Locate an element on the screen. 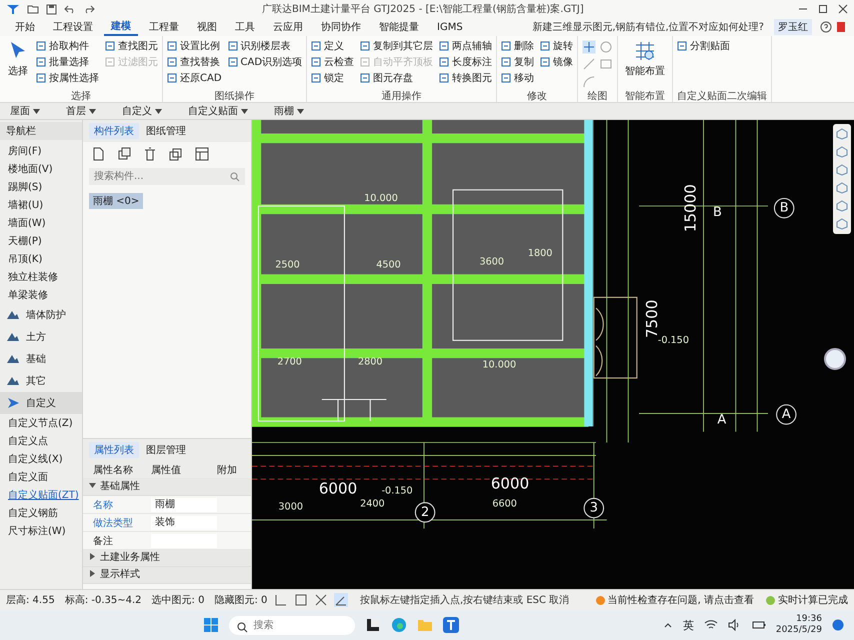  panel-tab: 图层管理 is located at coordinates (166, 450).